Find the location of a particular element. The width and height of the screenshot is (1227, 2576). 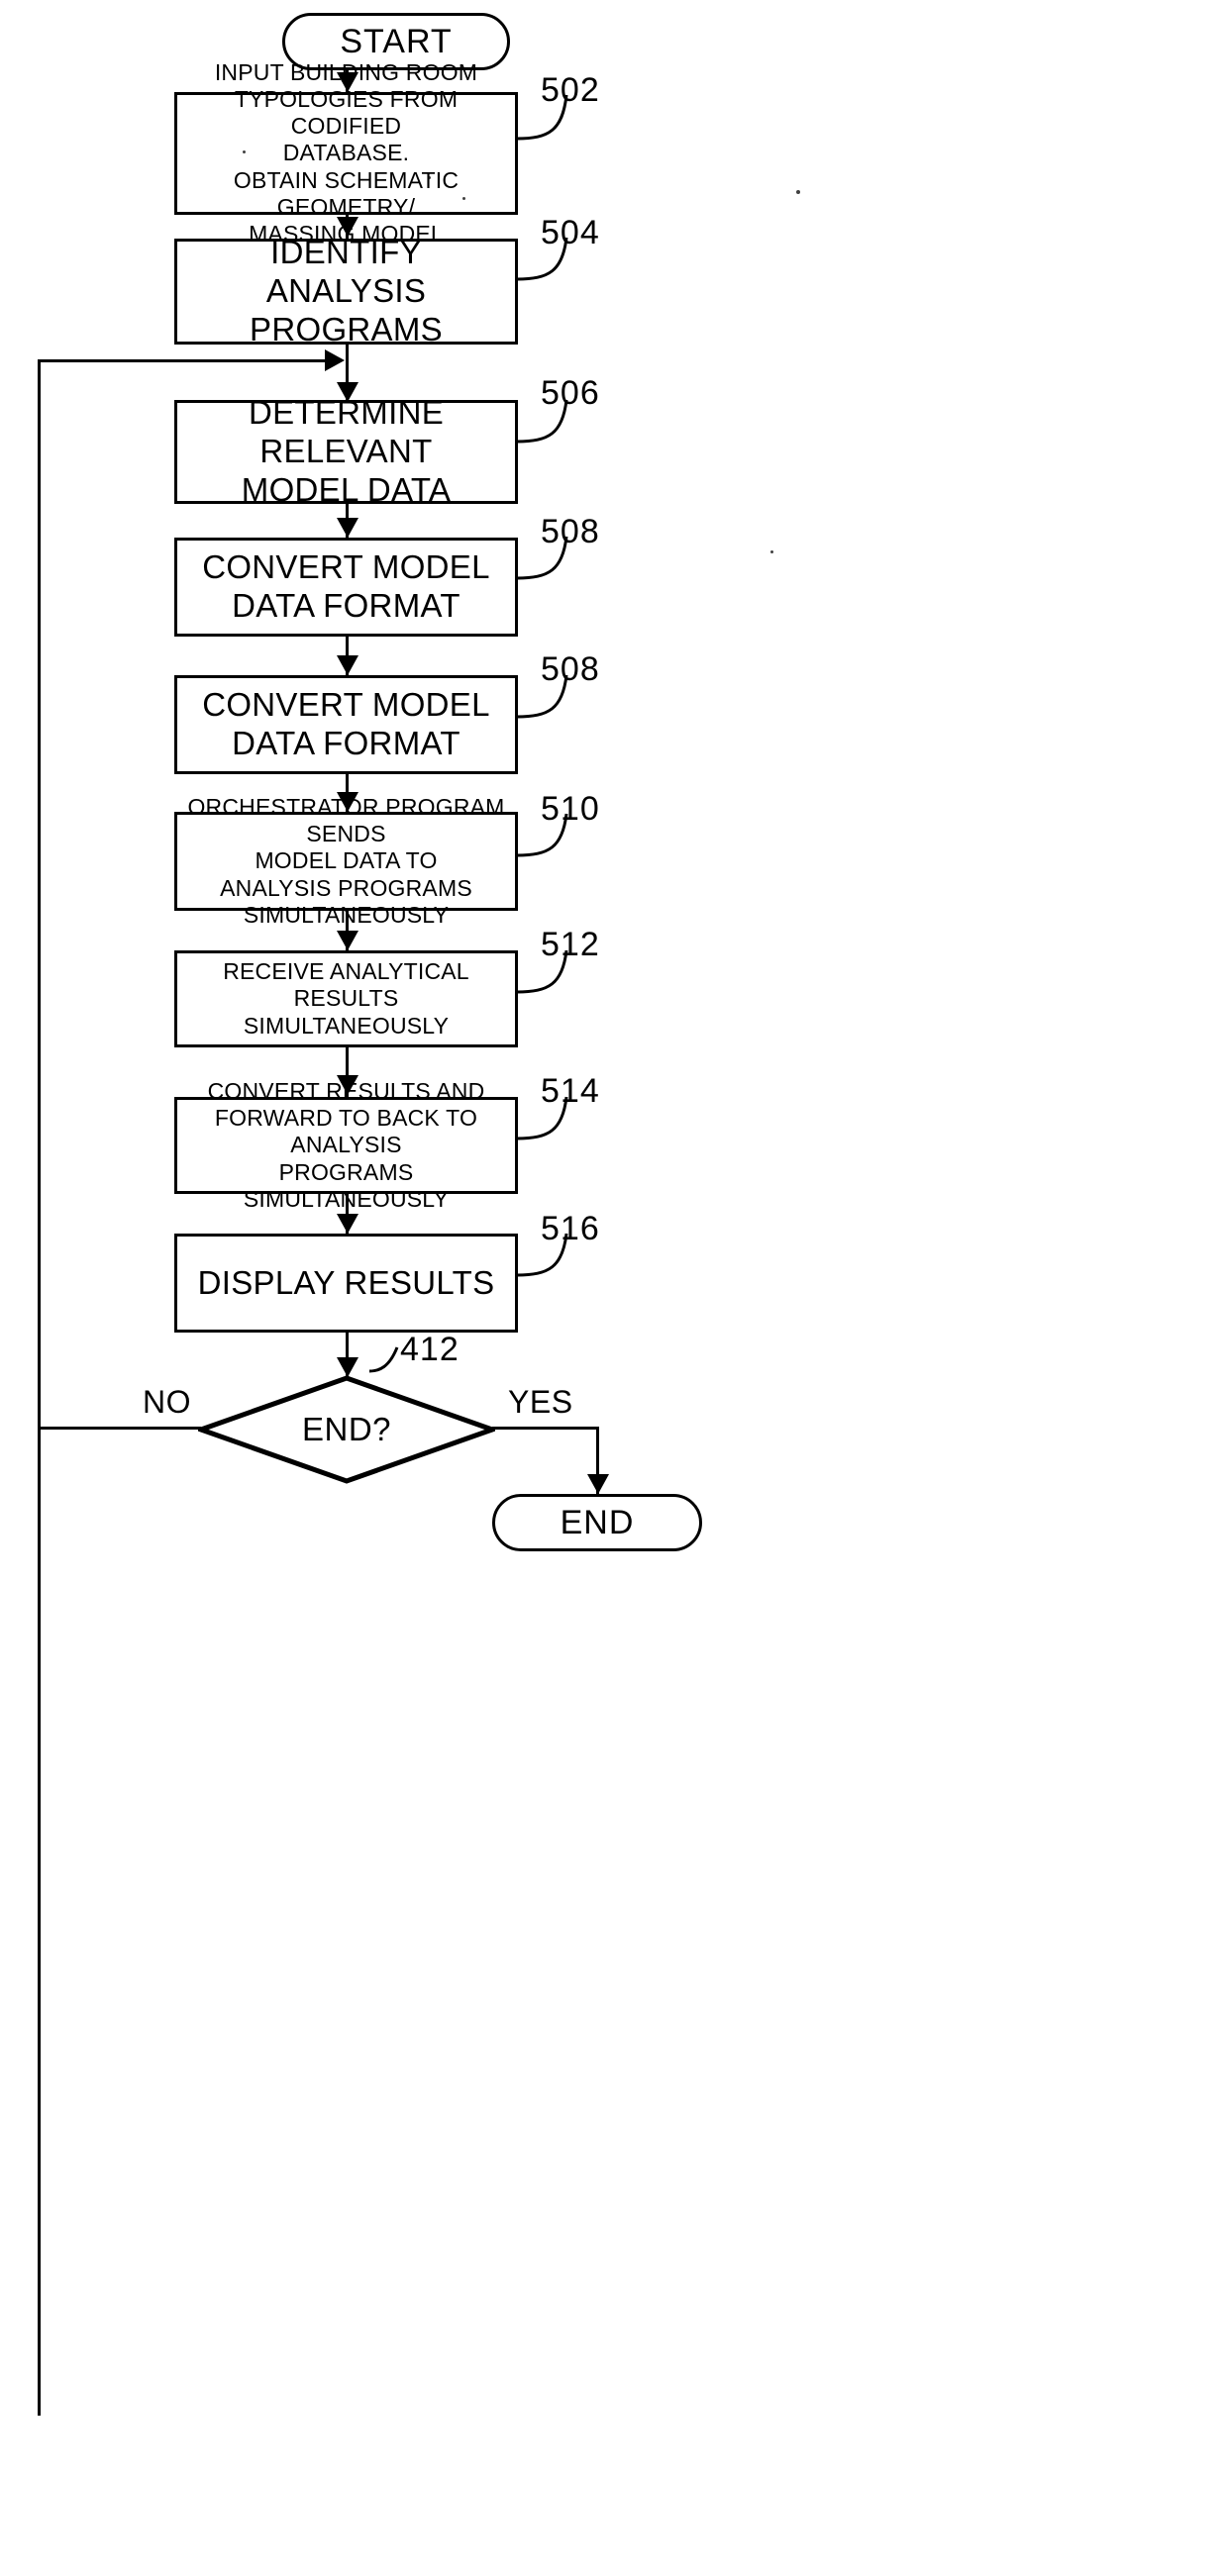

node-end: END is located at coordinates (597, 1522).